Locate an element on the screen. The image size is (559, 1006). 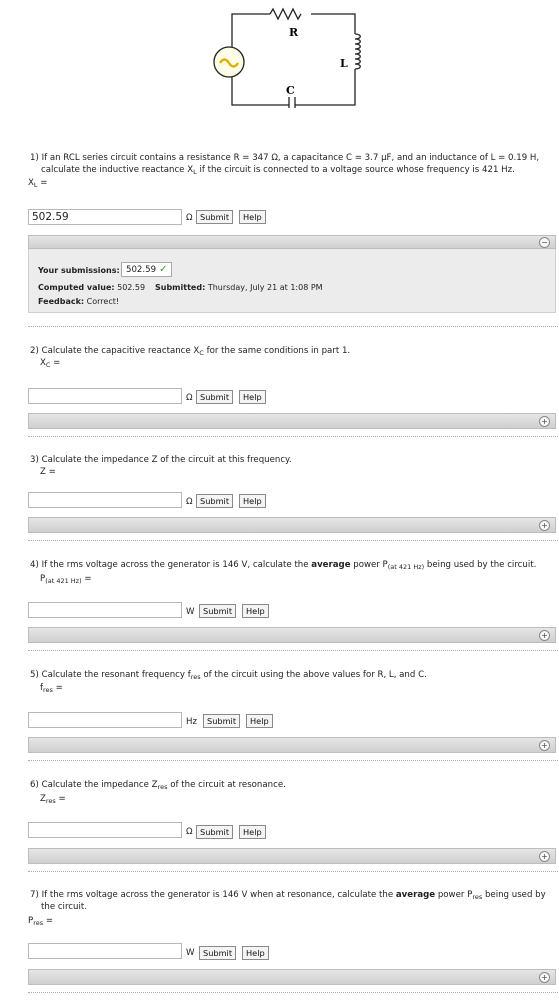
feedback-toggle-bar-7: + is located at coordinates (292, 977).